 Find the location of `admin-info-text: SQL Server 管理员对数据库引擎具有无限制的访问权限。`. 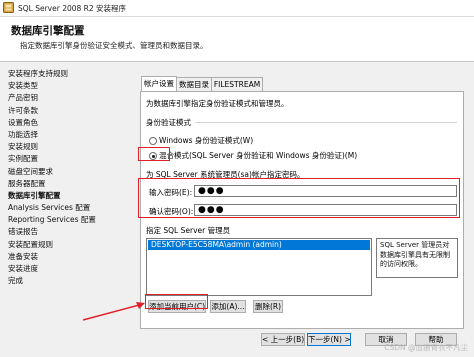

admin-info-text: SQL Server 管理员对数据库引擎具有无限制的访问权限。 is located at coordinates (417, 258).